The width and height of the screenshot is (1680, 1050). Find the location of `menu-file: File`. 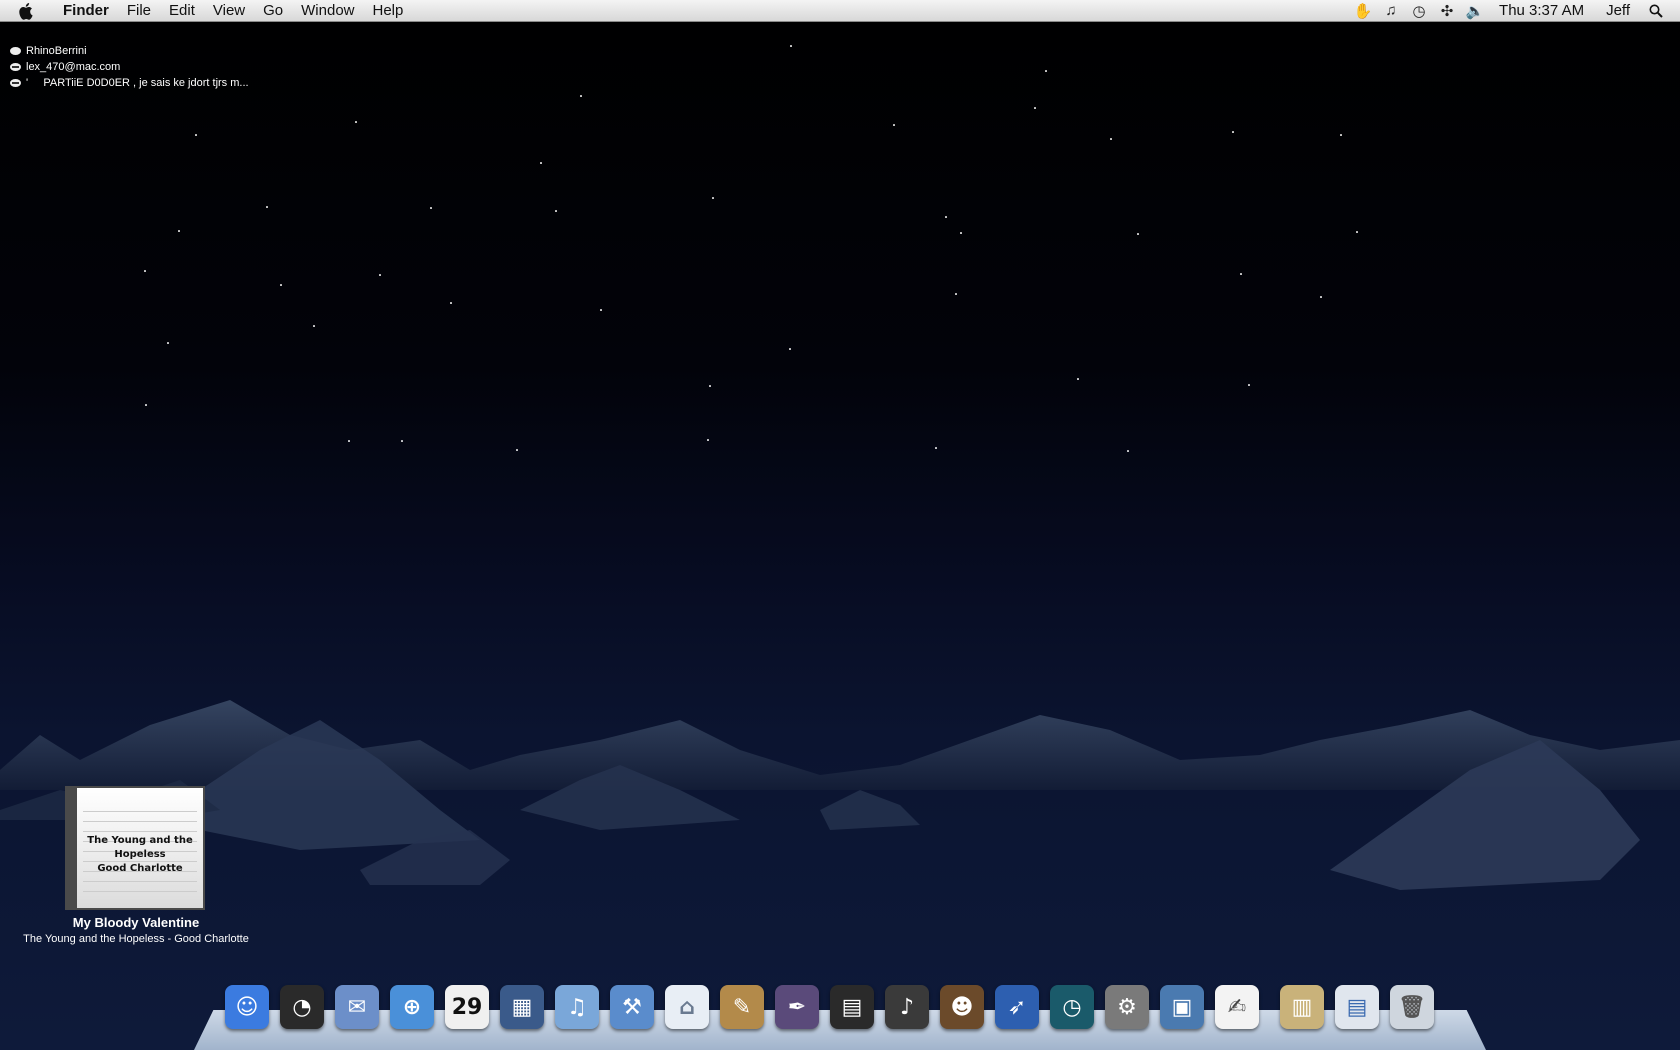

menu-file: File is located at coordinates (139, 11).